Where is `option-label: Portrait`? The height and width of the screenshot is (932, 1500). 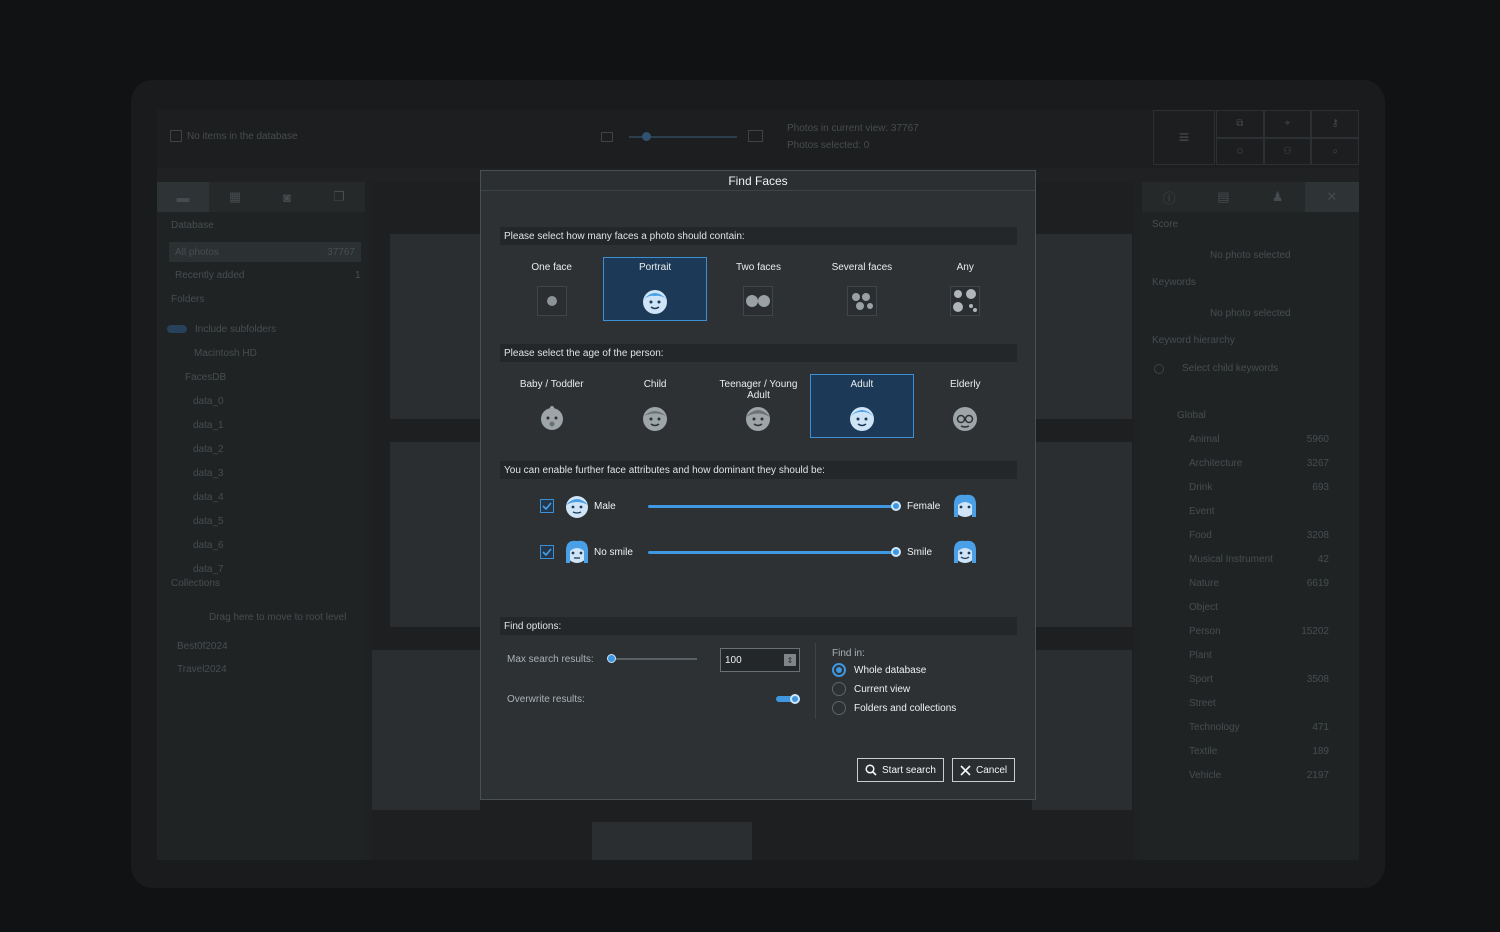 option-label: Portrait is located at coordinates (655, 267).